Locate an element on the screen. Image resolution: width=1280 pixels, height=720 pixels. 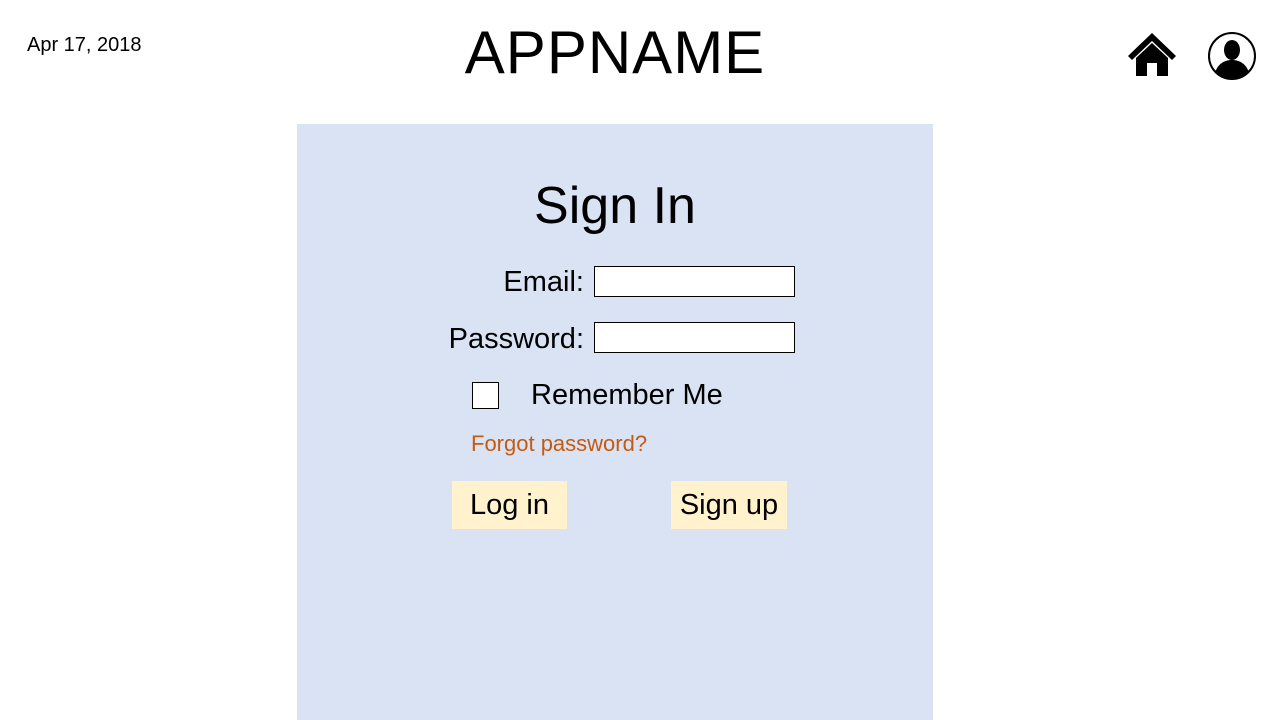
app-title: APPNAME is located at coordinates (615, 52).